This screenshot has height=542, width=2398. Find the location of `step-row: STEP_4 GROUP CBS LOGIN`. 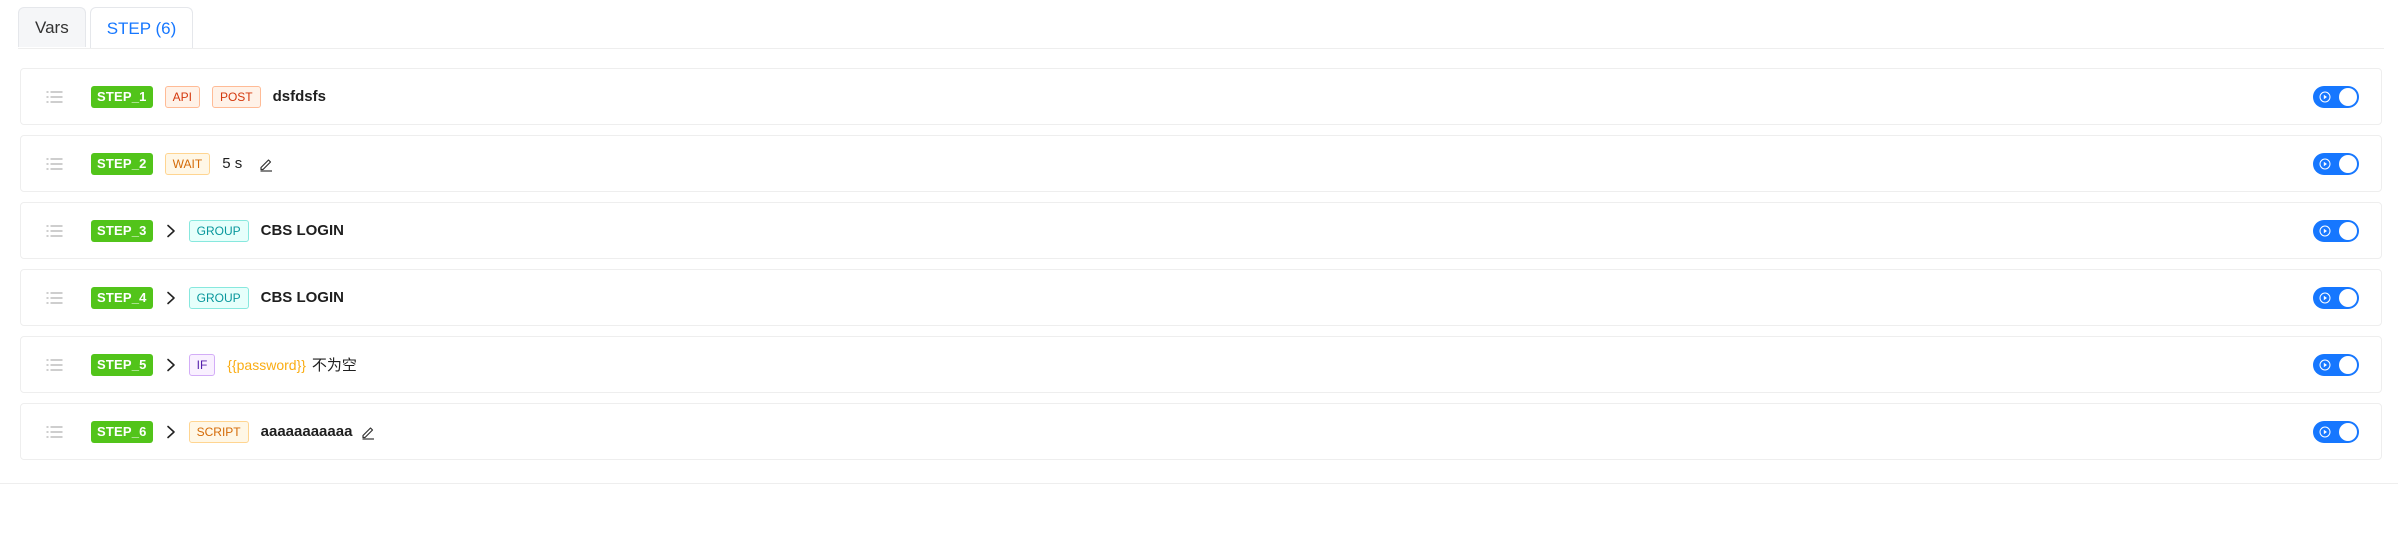

step-row: STEP_4 GROUP CBS LOGIN is located at coordinates (1201, 297).